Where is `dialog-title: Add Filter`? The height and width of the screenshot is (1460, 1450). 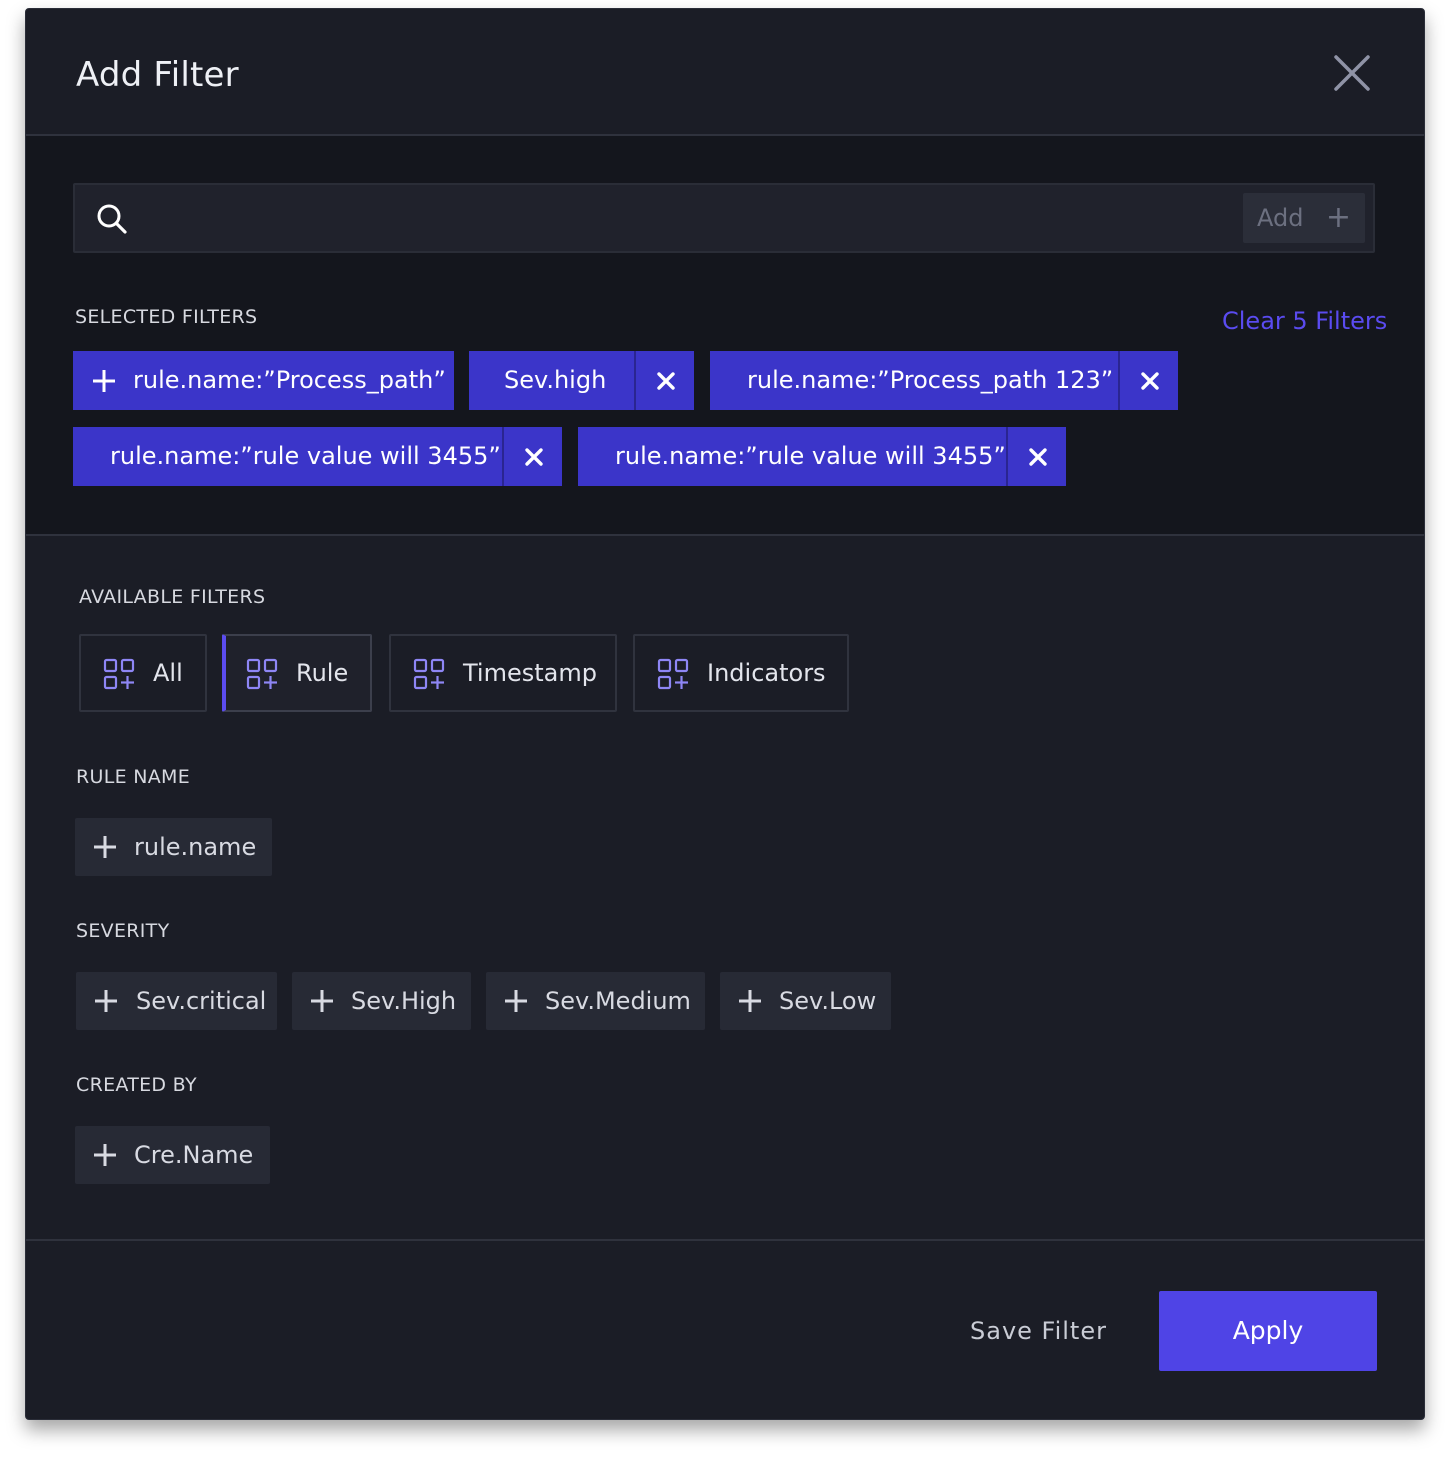 dialog-title: Add Filter is located at coordinates (157, 75).